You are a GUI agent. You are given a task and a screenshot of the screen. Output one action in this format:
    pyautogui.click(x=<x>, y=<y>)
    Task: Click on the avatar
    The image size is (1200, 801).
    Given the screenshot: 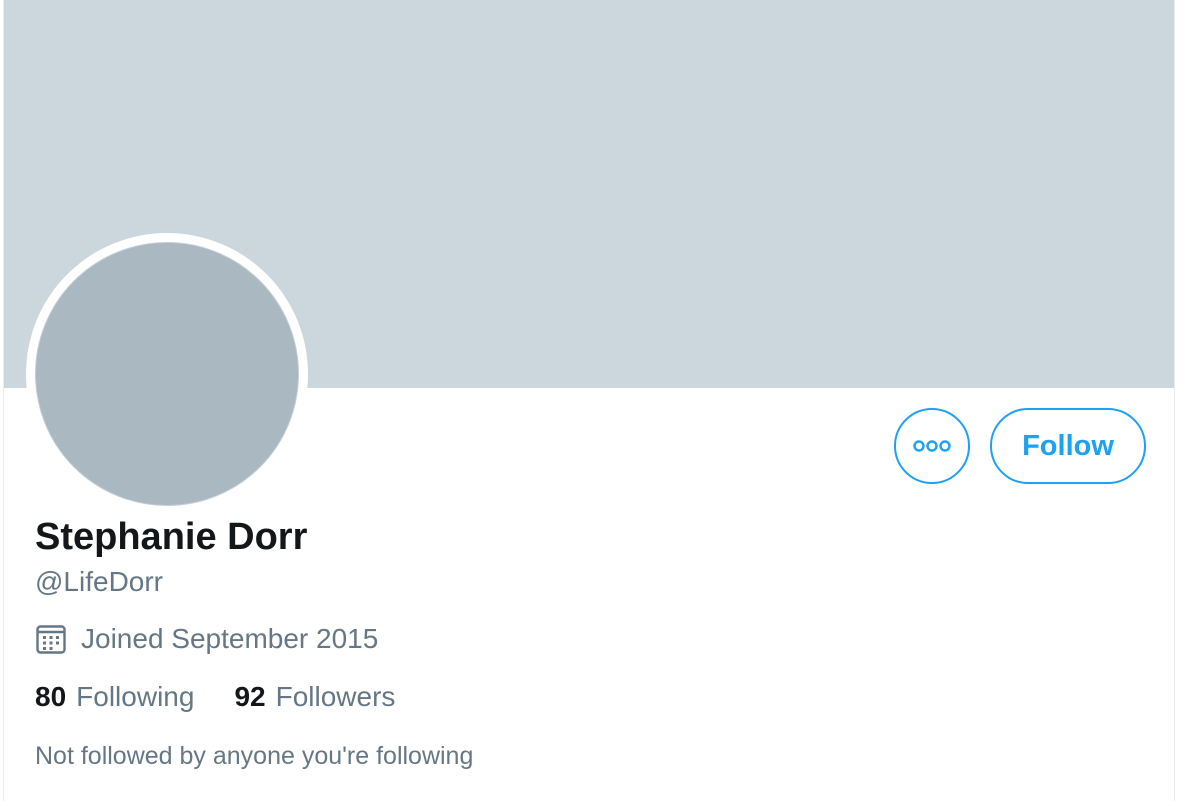 What is the action you would take?
    pyautogui.click(x=167, y=374)
    